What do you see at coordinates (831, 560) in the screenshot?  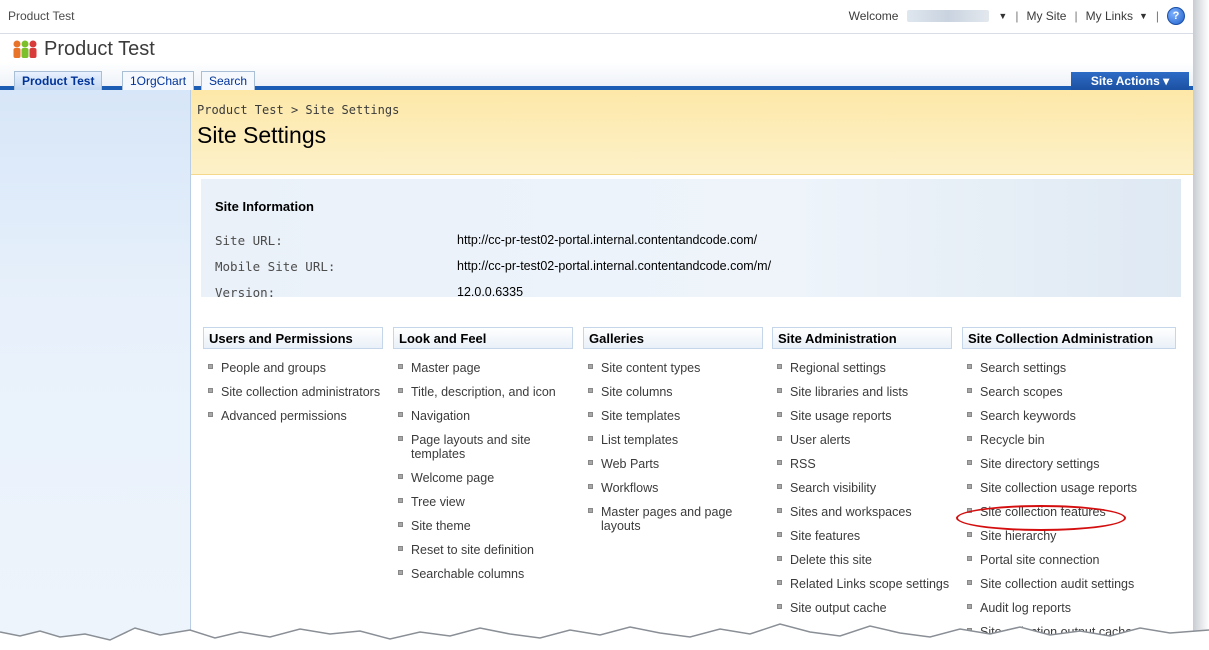 I see `settings-link-label: Delete this site` at bounding box center [831, 560].